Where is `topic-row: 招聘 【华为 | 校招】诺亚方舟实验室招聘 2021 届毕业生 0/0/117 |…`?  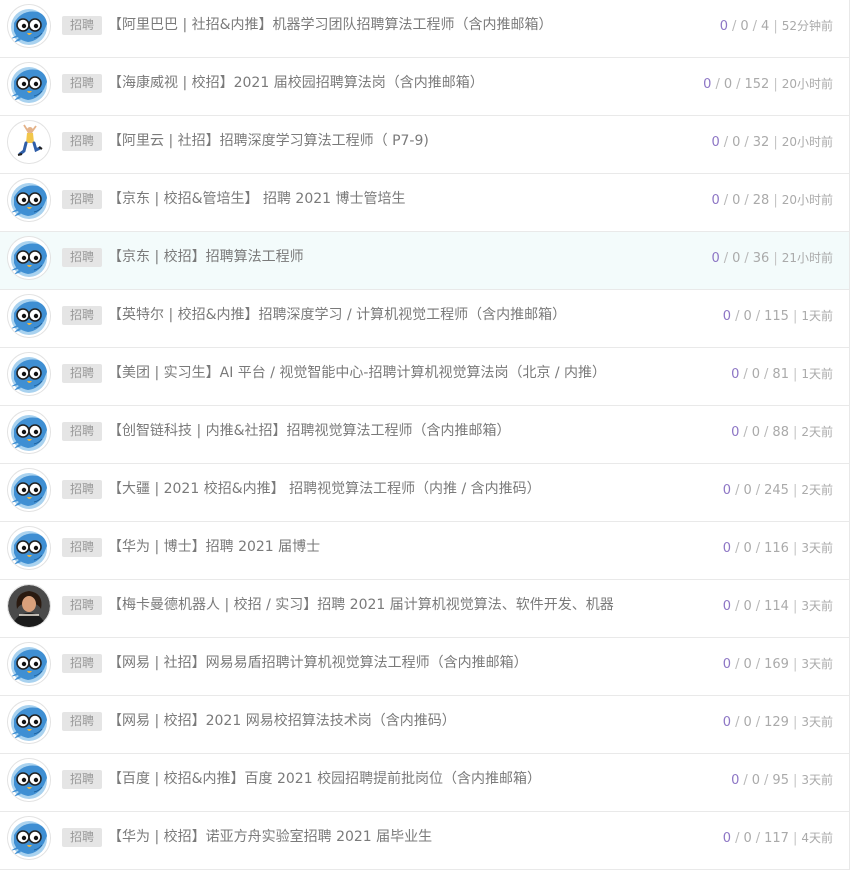
topic-row: 招聘 【华为 | 校招】诺亚方舟实验室招聘 2021 届毕业生 0/0/117 |… is located at coordinates (424, 841).